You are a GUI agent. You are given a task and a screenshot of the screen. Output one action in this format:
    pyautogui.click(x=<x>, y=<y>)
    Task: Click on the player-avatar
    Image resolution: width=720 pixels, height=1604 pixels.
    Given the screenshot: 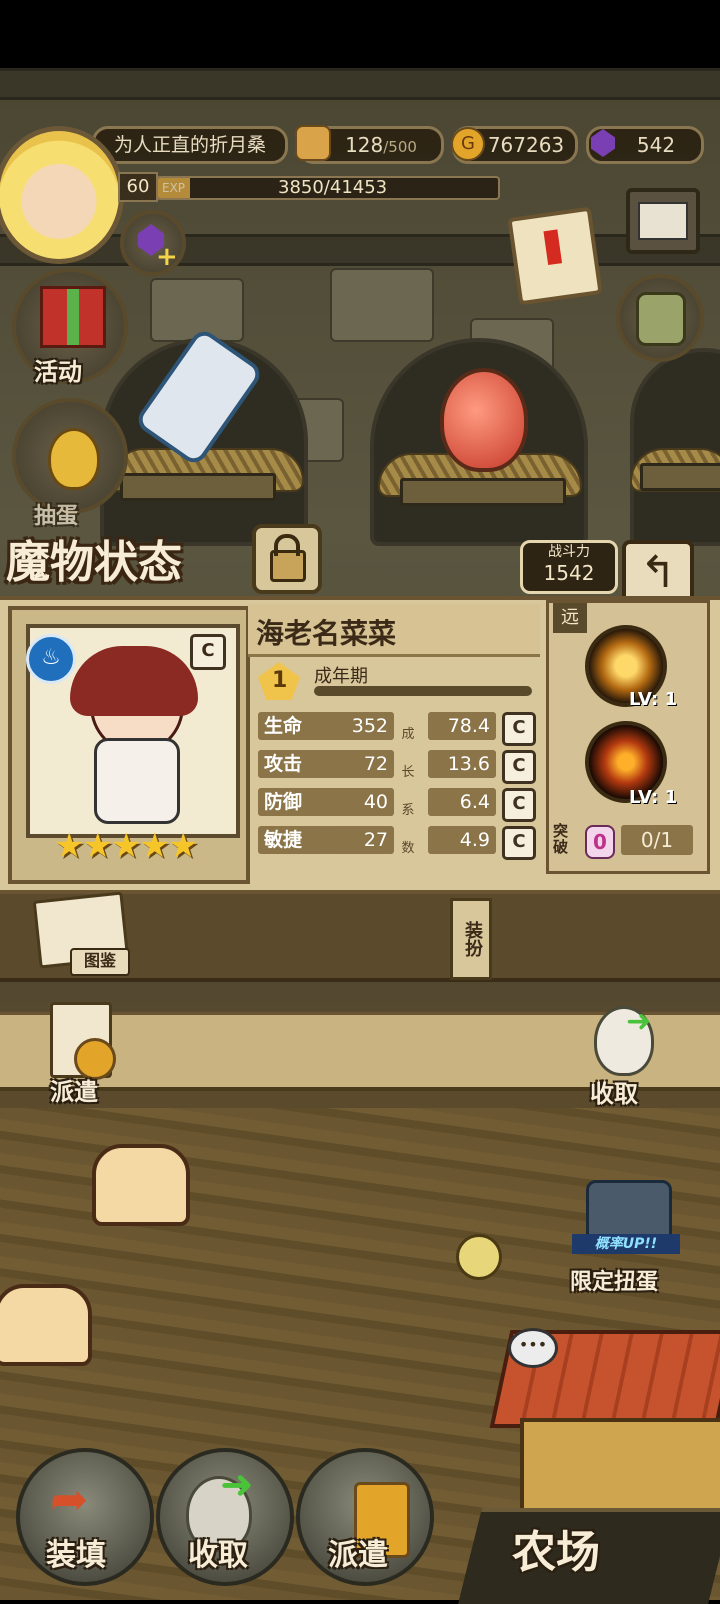 What is the action you would take?
    pyautogui.click(x=62, y=195)
    